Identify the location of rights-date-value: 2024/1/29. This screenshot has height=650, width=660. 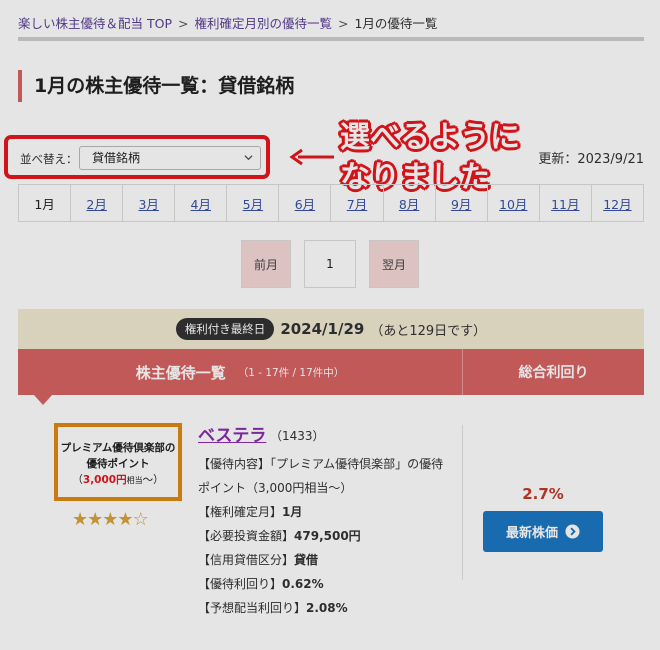
(322, 329).